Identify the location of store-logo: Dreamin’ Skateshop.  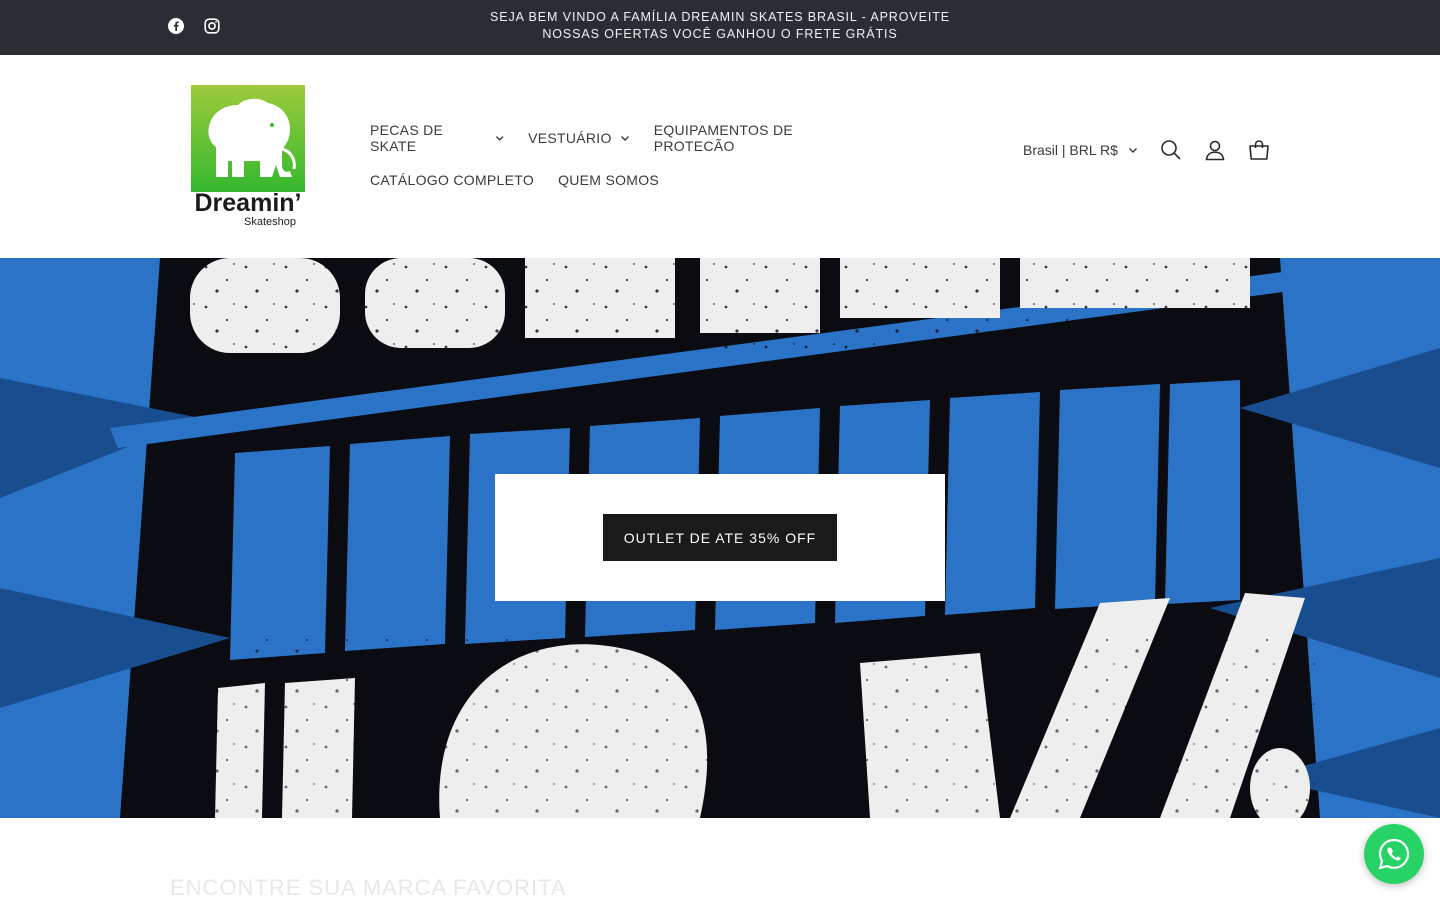
(248, 158).